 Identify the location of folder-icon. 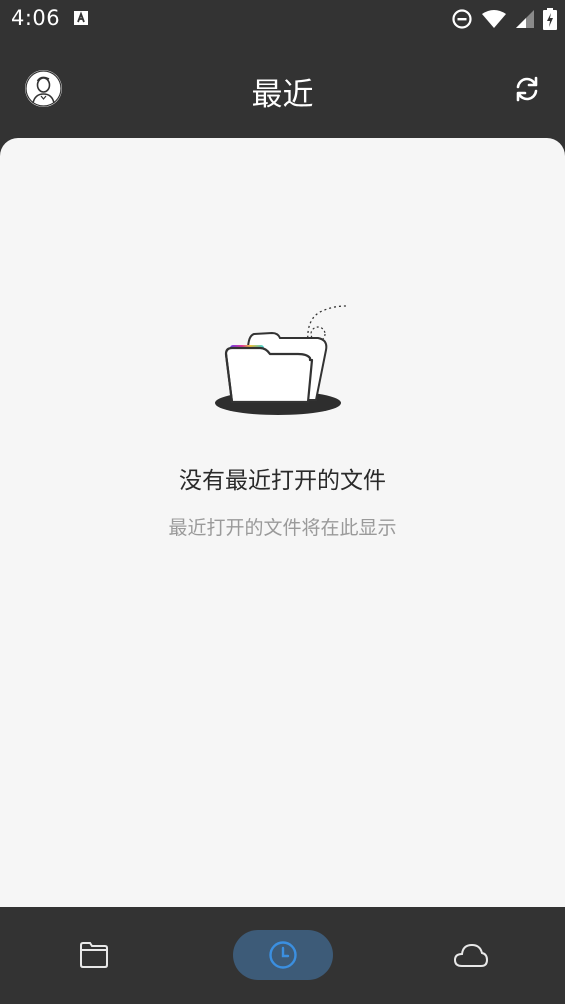
(94, 955).